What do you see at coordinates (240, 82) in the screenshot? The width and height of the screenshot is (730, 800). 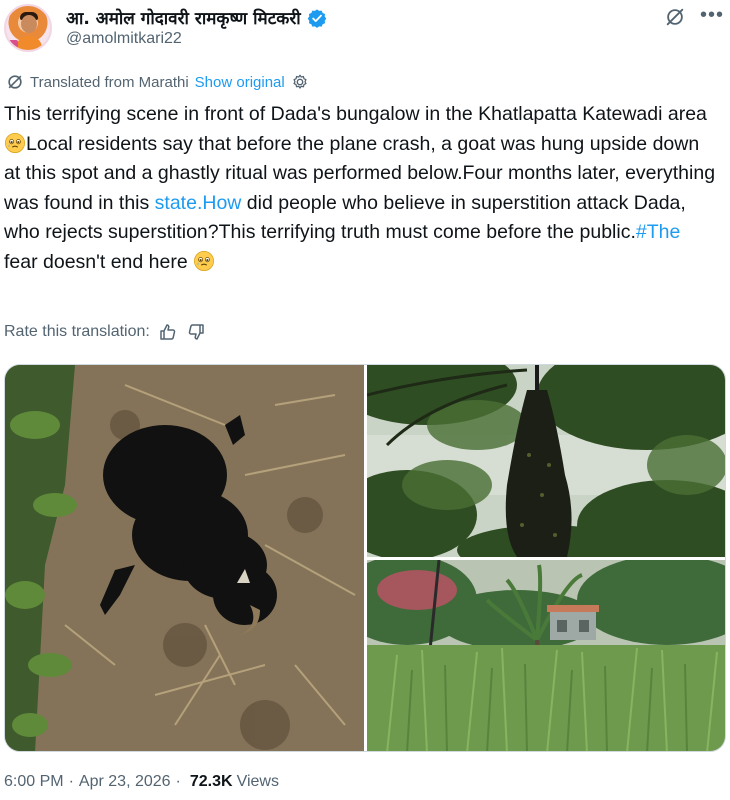 I see `show-original-link: Show original` at bounding box center [240, 82].